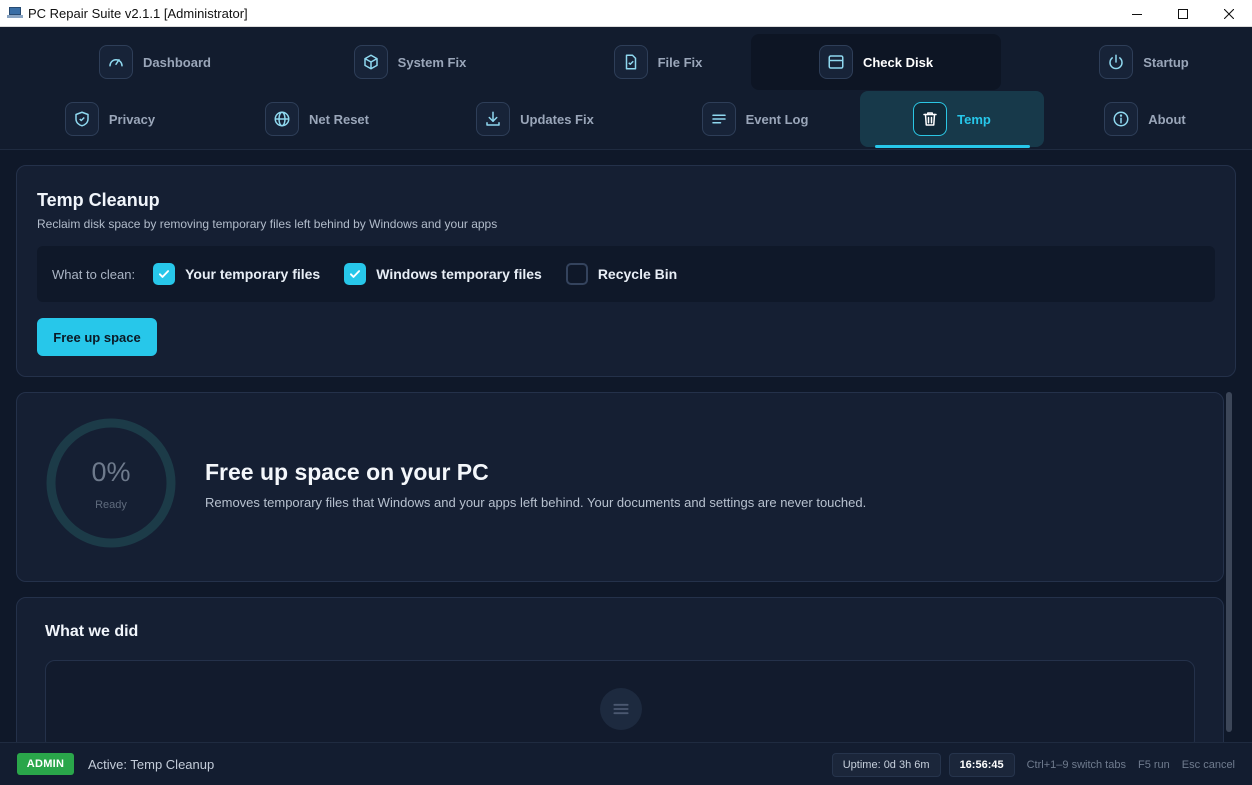 Image resolution: width=1252 pixels, height=785 pixels. Describe the element at coordinates (97, 337) in the screenshot. I see `free-up-space-button: Free up space` at that location.